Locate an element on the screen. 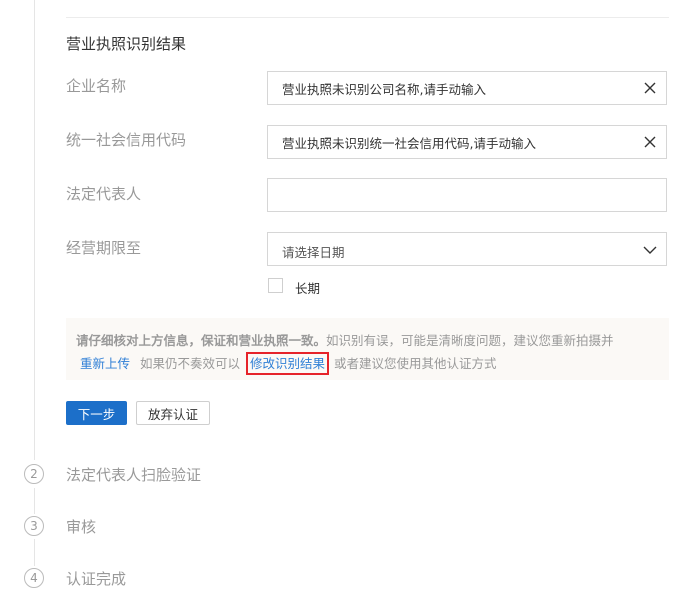 This screenshot has height=613, width=692. tip-text: 或者建议您使用其他认证方式 is located at coordinates (415, 363).